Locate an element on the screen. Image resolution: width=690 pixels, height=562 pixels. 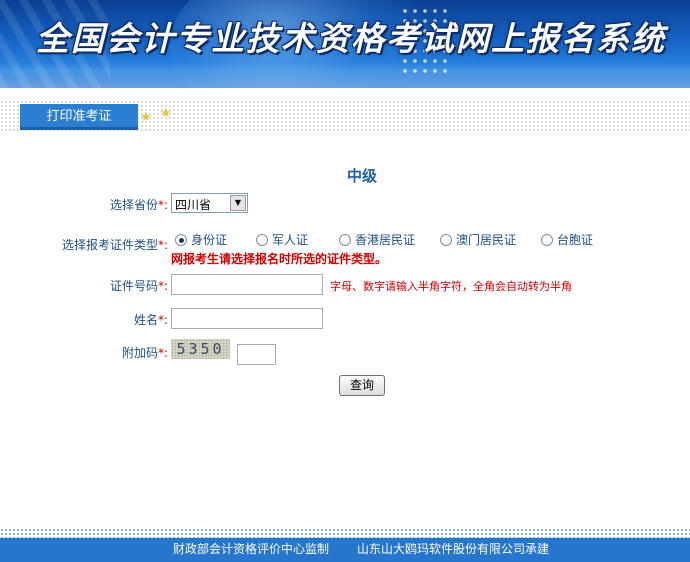
id-number-hint: 字母、数字请输入半角字符，全角会自动转为半角 is located at coordinates (451, 286).